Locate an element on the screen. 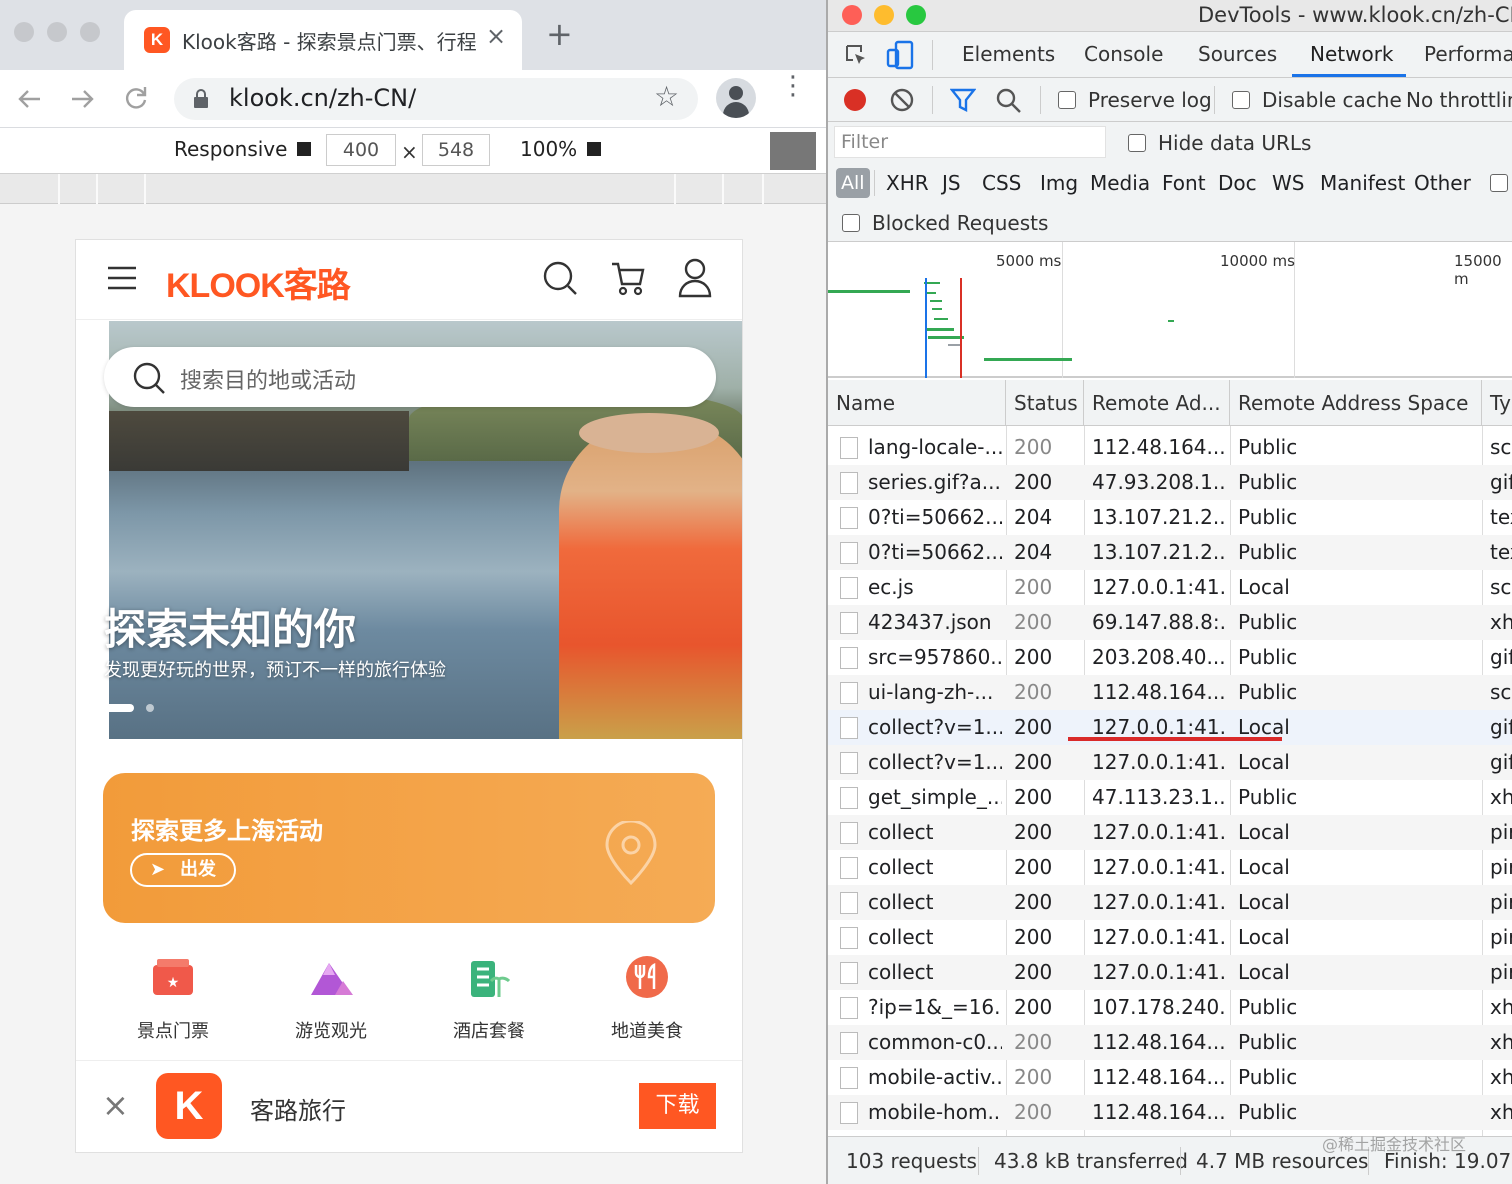 Image resolution: width=1512 pixels, height=1184 pixels. filter-input: Filter is located at coordinates (970, 142).